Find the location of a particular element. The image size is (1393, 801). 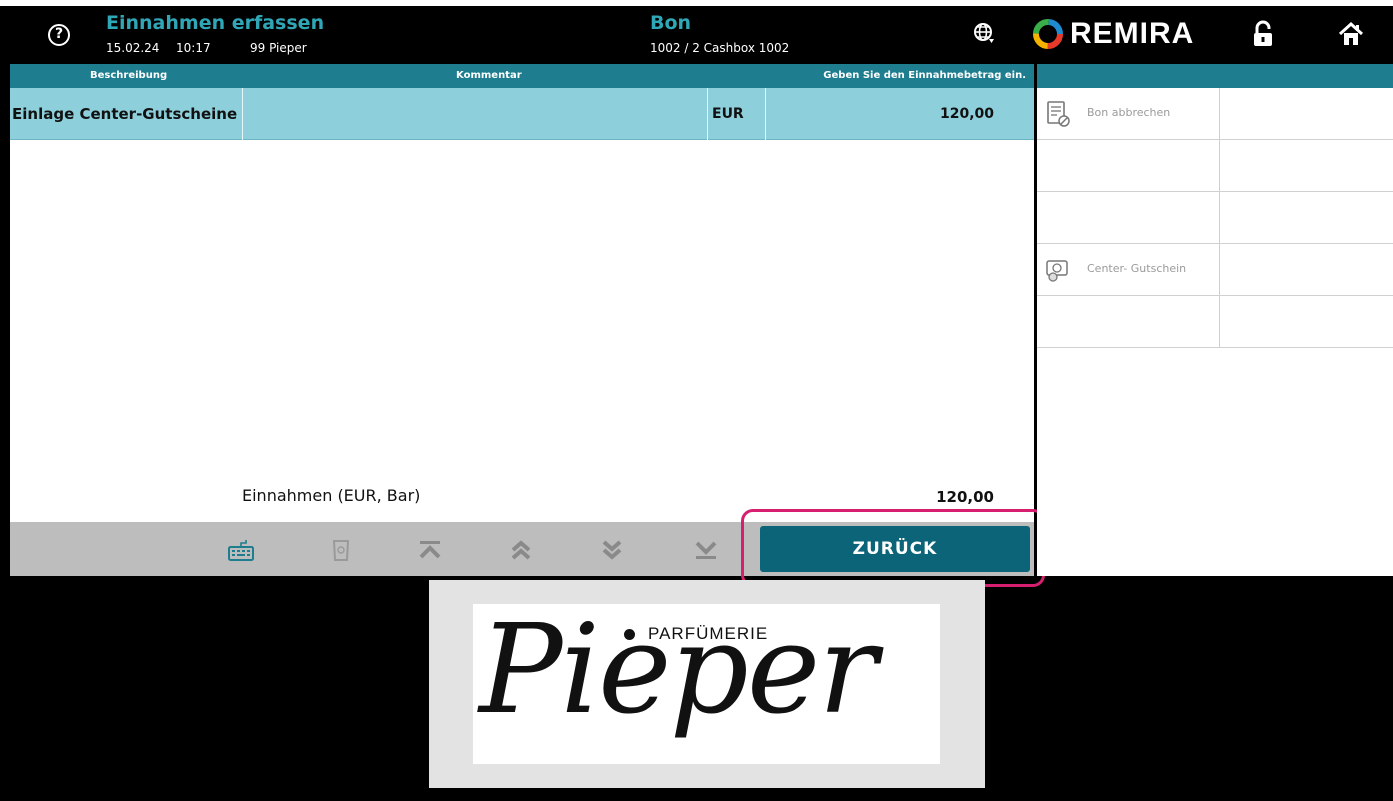

keyboard-icon is located at coordinates (241, 550).